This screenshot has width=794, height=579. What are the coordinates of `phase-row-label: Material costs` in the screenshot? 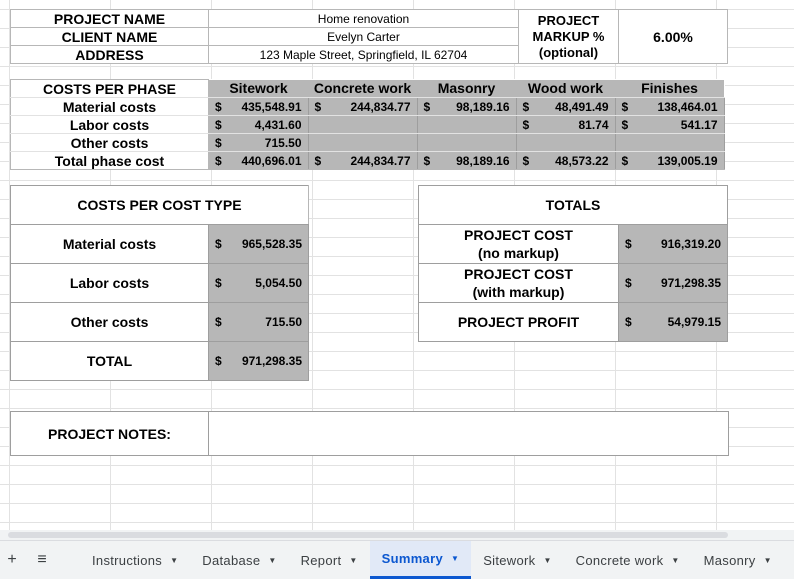 It's located at (109, 106).